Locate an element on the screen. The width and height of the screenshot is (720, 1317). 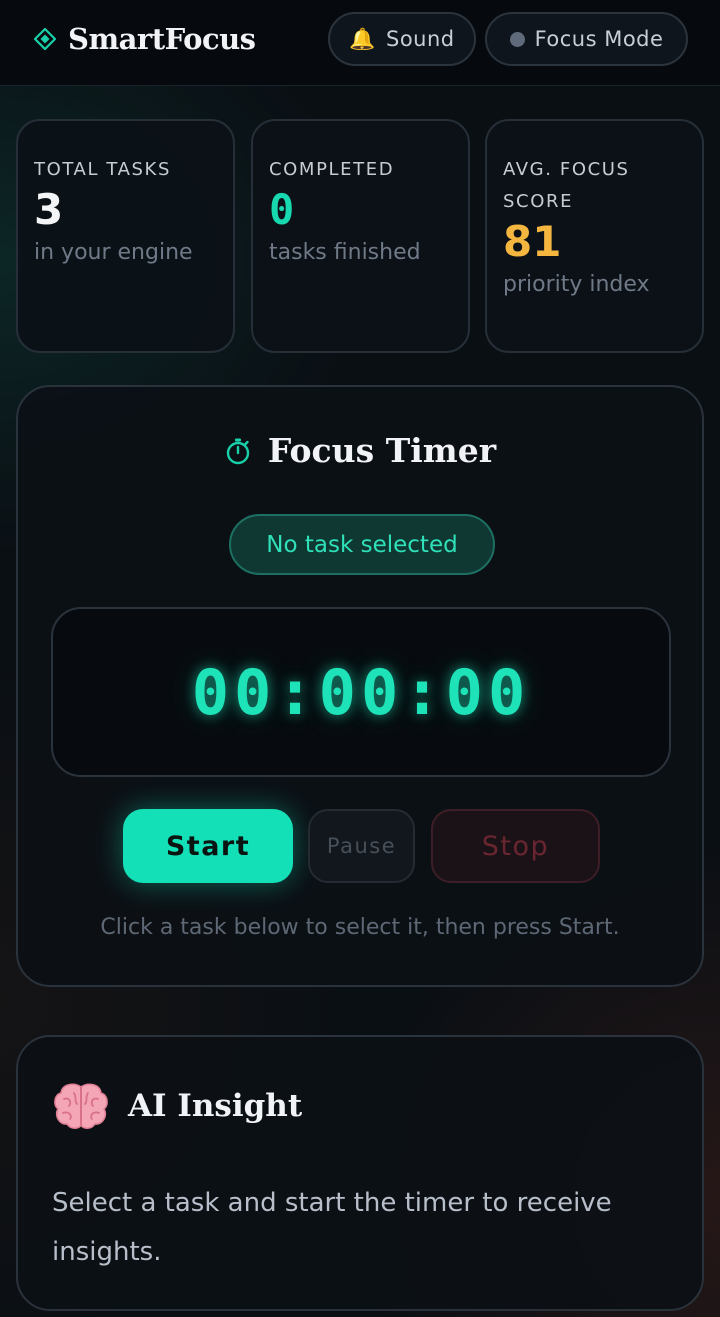
focus-mode-button: Focus Mode is located at coordinates (586, 39).